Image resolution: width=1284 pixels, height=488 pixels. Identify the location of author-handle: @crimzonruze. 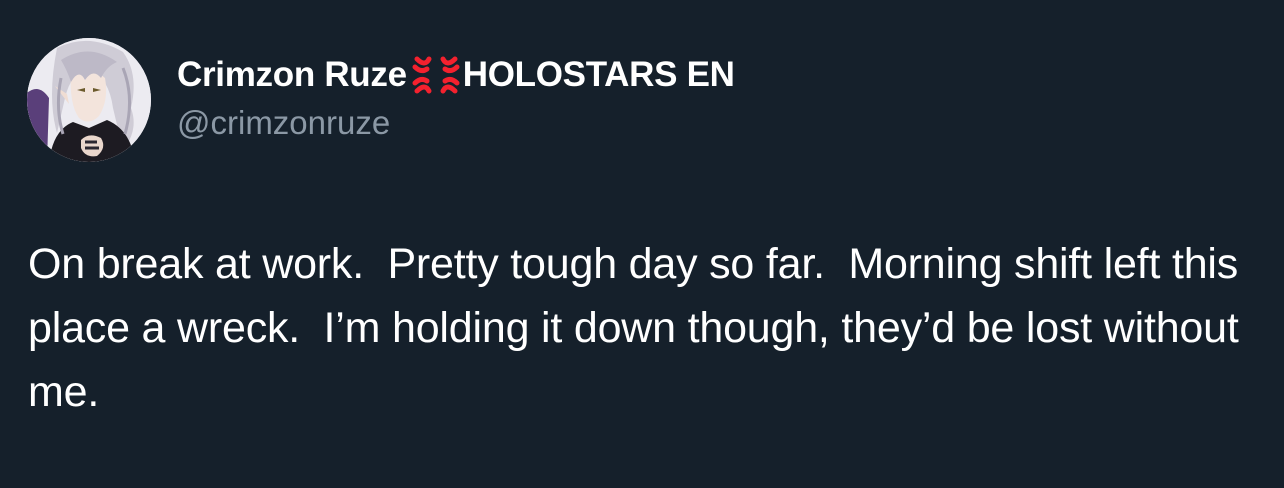
(283, 123).